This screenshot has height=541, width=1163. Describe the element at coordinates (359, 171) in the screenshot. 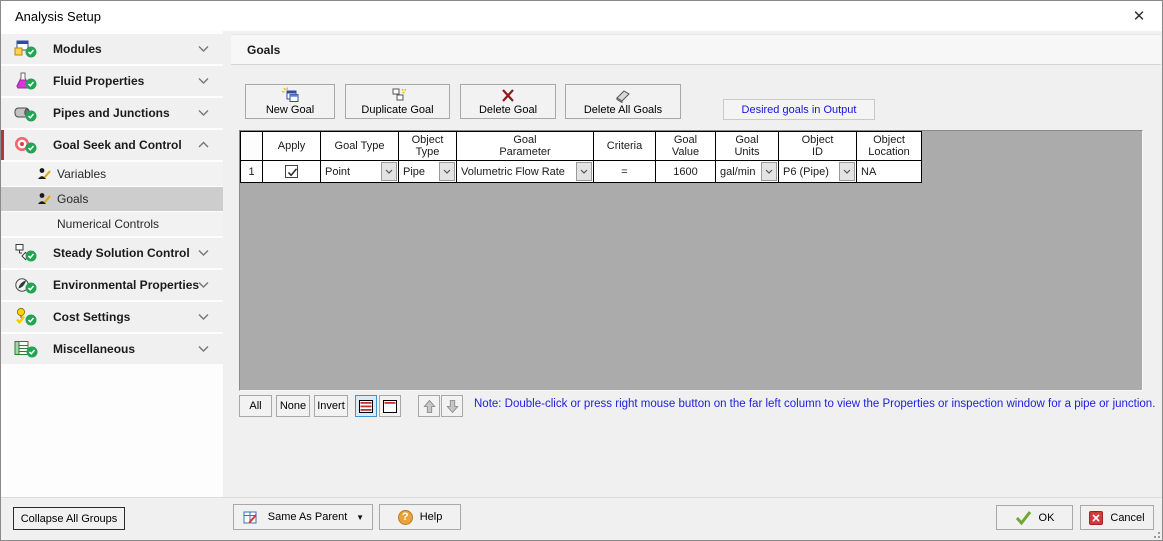

I see `goal-type-cell: Point` at that location.